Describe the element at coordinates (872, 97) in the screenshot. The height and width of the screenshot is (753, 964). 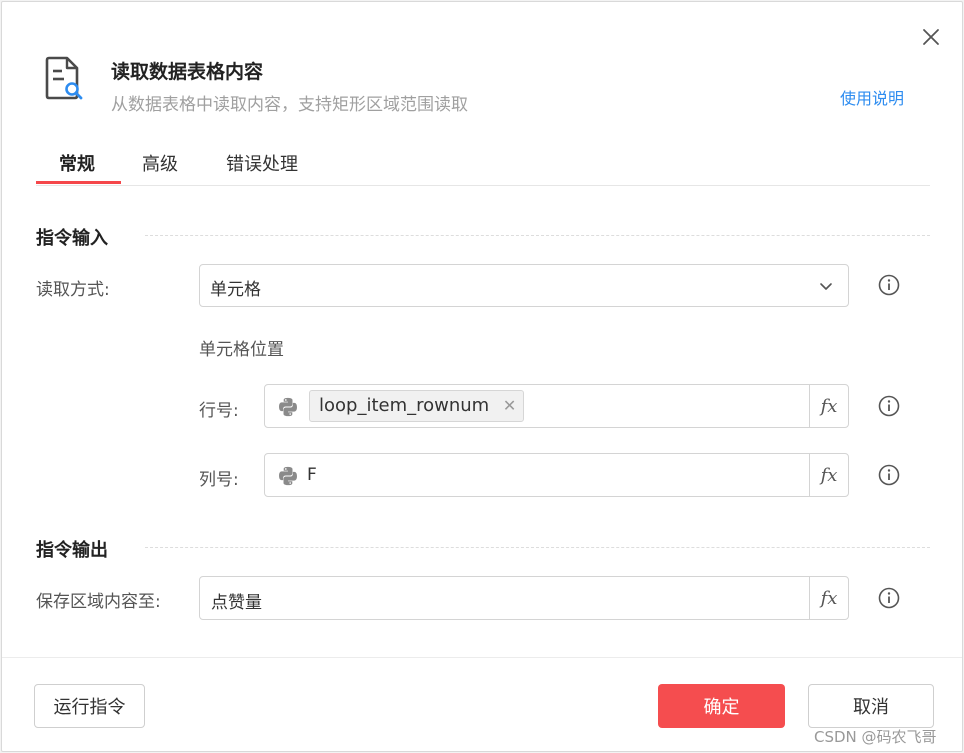
I see `help-link: 使用说明` at that location.